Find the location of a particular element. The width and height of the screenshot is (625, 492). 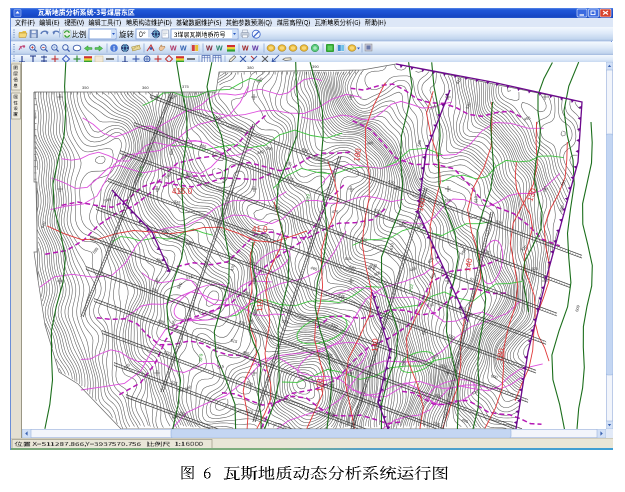

svg-text: 380 is located at coordinates (250, 67).